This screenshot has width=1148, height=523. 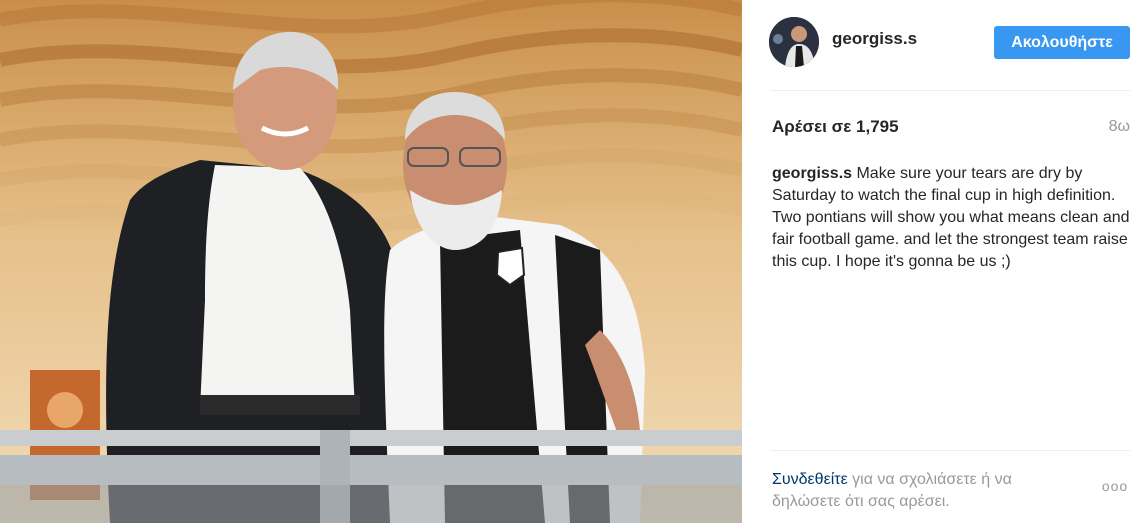 What do you see at coordinates (874, 39) in the screenshot?
I see `username-link: georgiss.s` at bounding box center [874, 39].